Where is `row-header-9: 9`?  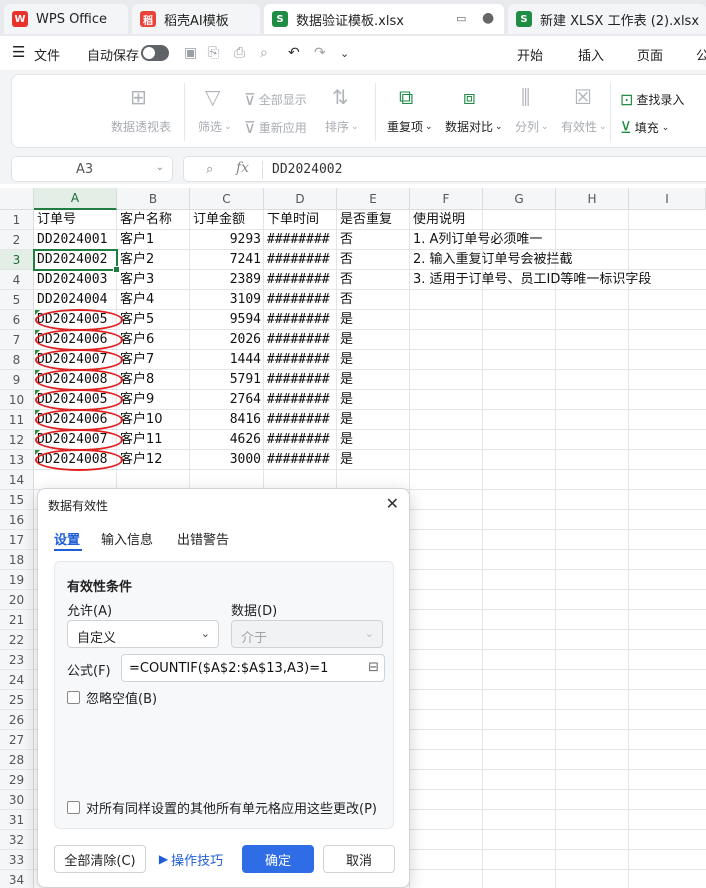
row-header-9: 9 is located at coordinates (17, 380).